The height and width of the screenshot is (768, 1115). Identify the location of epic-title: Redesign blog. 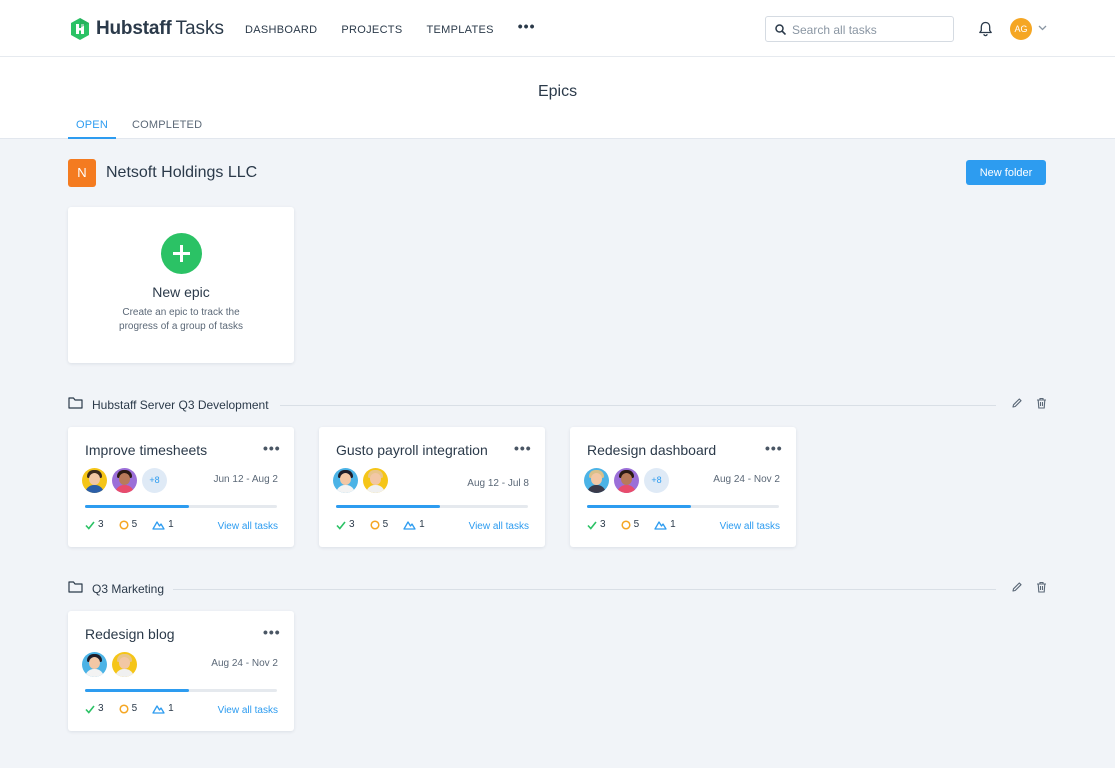
(130, 634).